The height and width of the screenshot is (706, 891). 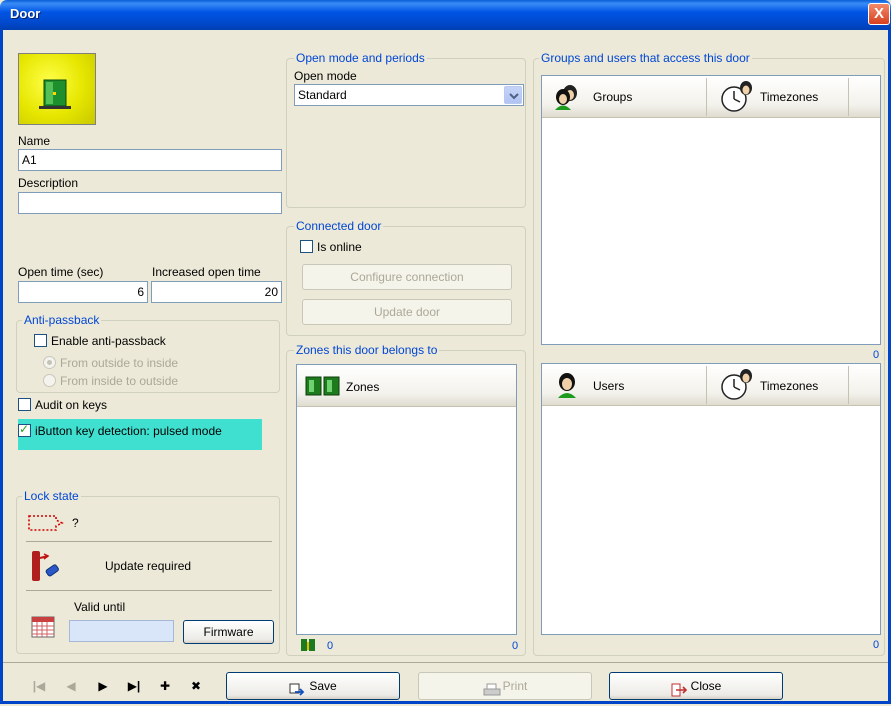 What do you see at coordinates (51, 496) in the screenshot?
I see `lock-state-legend: Lock state` at bounding box center [51, 496].